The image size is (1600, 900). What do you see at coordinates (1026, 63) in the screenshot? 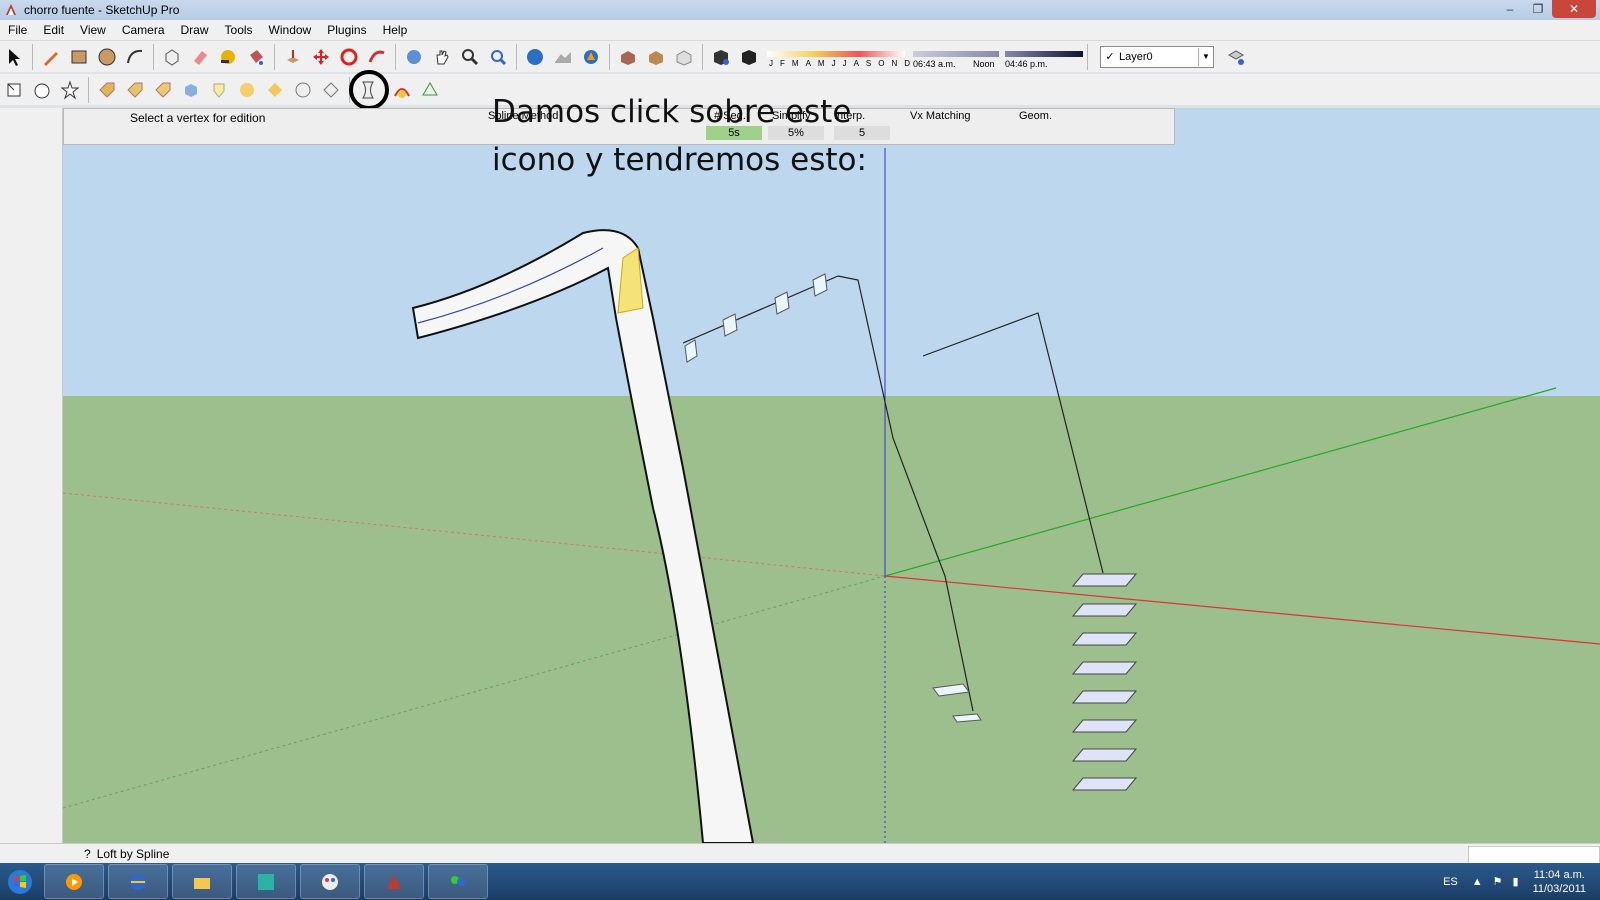
I see `time-end-label: 04:46 p.m.` at bounding box center [1026, 63].